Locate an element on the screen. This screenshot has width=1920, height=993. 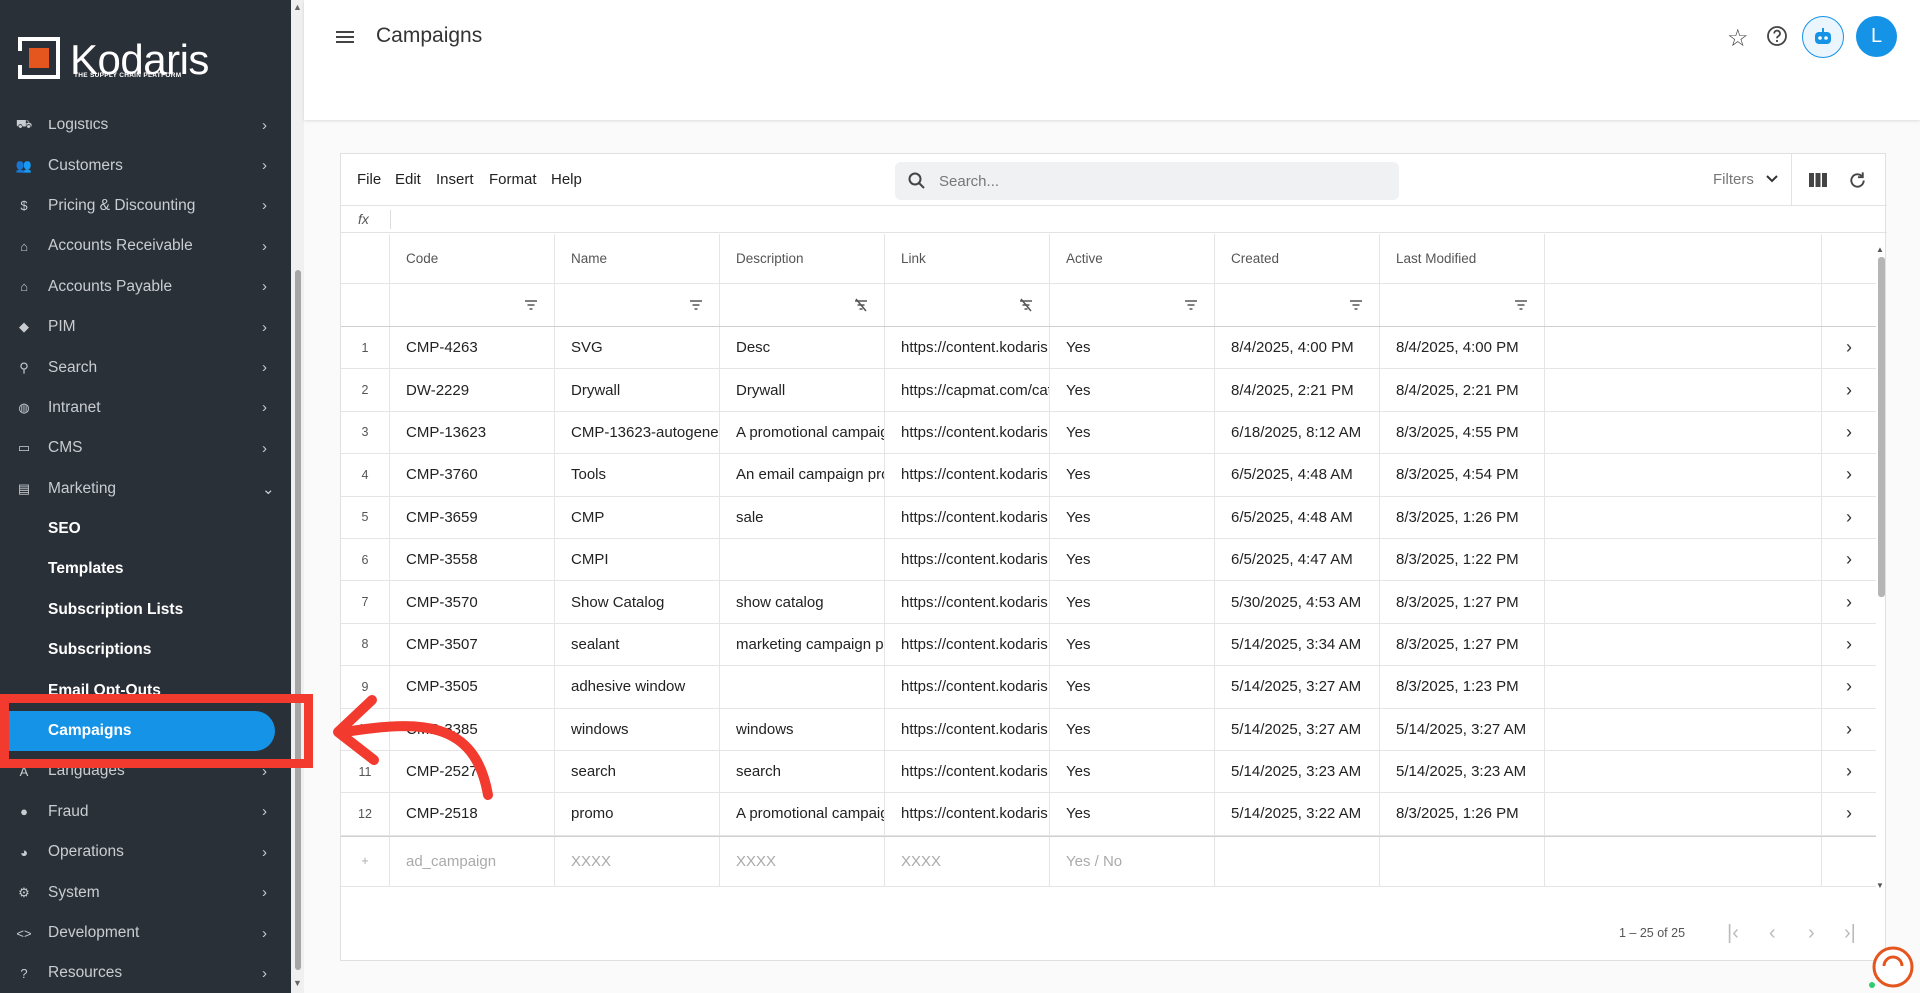
cell-created: 5/14/2025, 3:22 AM is located at coordinates (1297, 814).